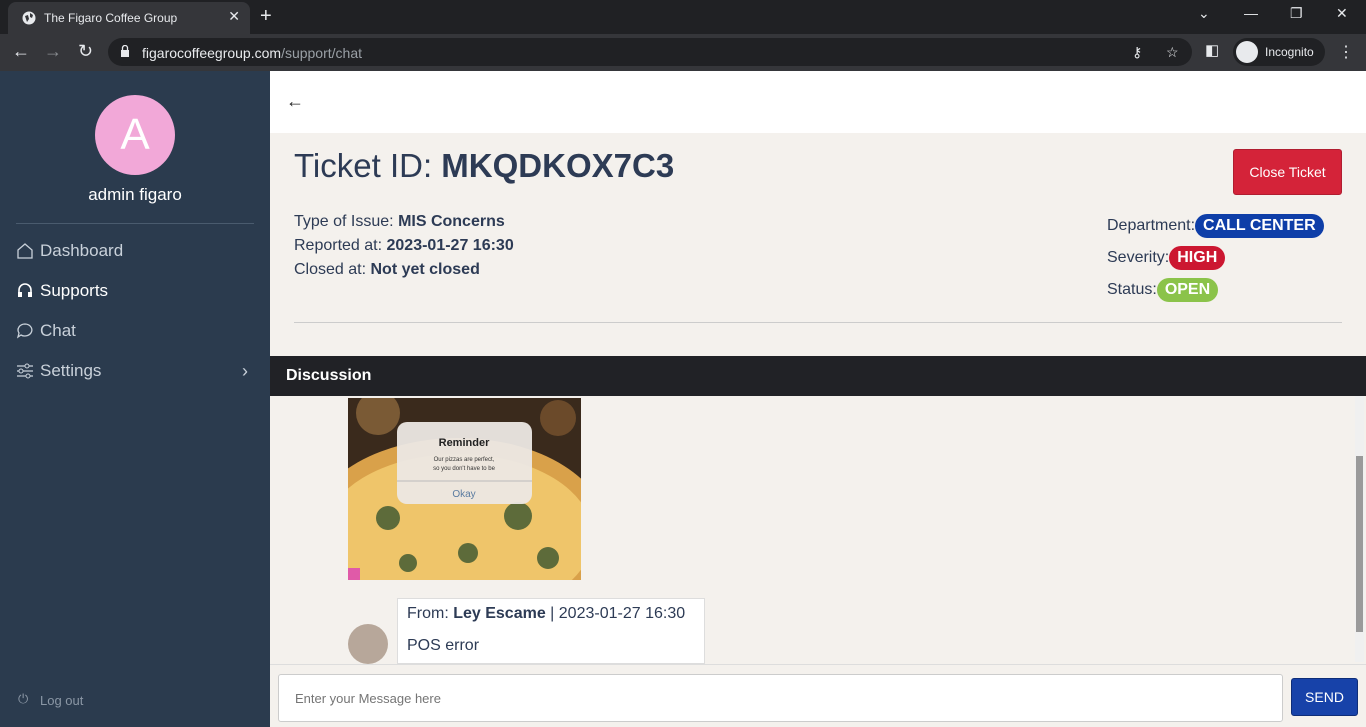 The height and width of the screenshot is (727, 1366). I want to click on sidebar-item-chat: Chat, so click(135, 331).